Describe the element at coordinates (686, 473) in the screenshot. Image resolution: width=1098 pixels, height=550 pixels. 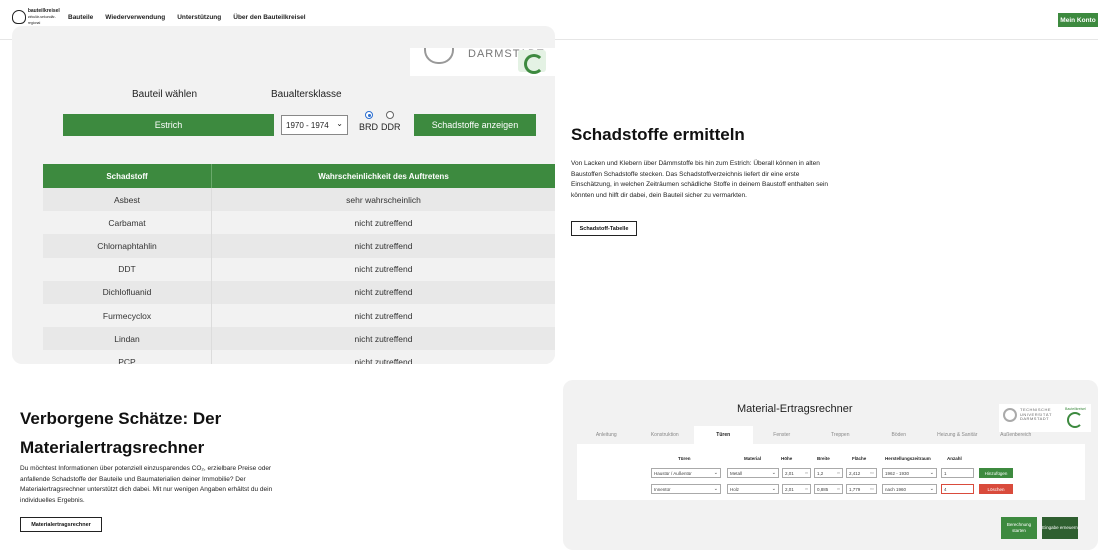
I see `tuer-select: Haustür / Außentür ⌄` at that location.